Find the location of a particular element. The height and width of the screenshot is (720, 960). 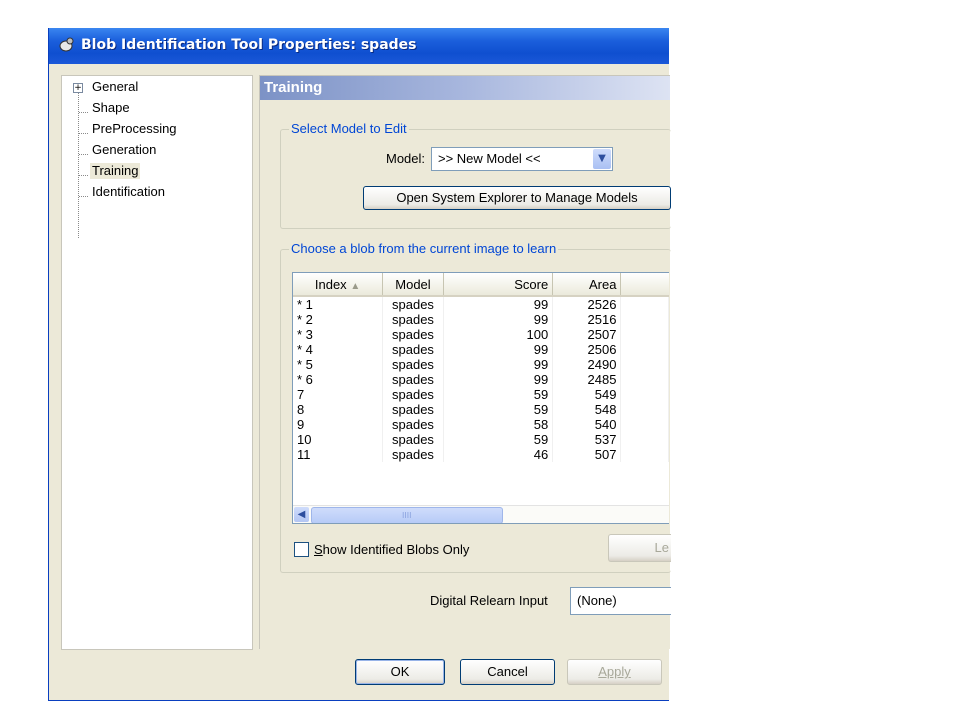

accesskey-letter: S is located at coordinates (318, 549).